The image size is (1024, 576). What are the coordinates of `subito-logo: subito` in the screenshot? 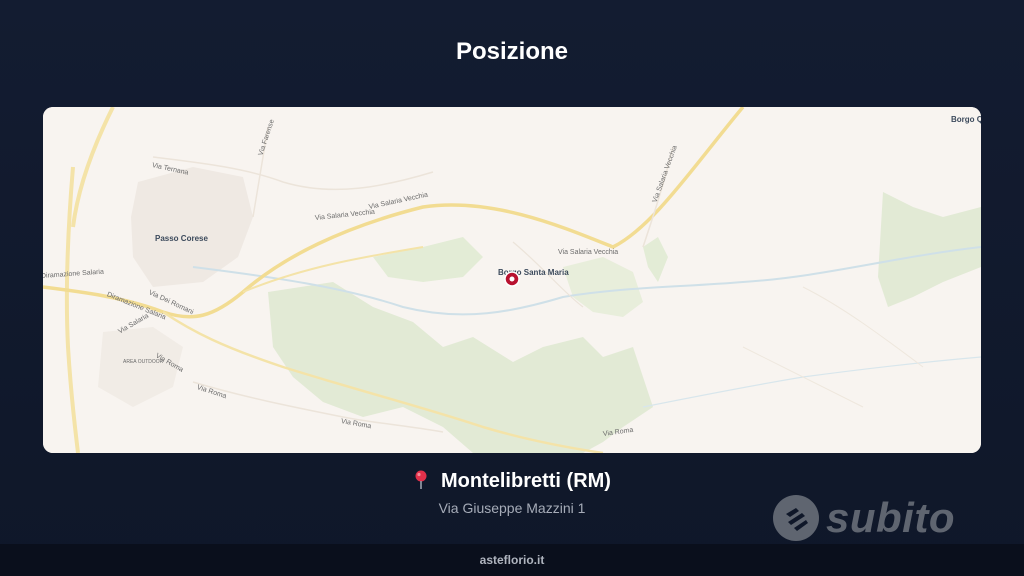 It's located at (872, 518).